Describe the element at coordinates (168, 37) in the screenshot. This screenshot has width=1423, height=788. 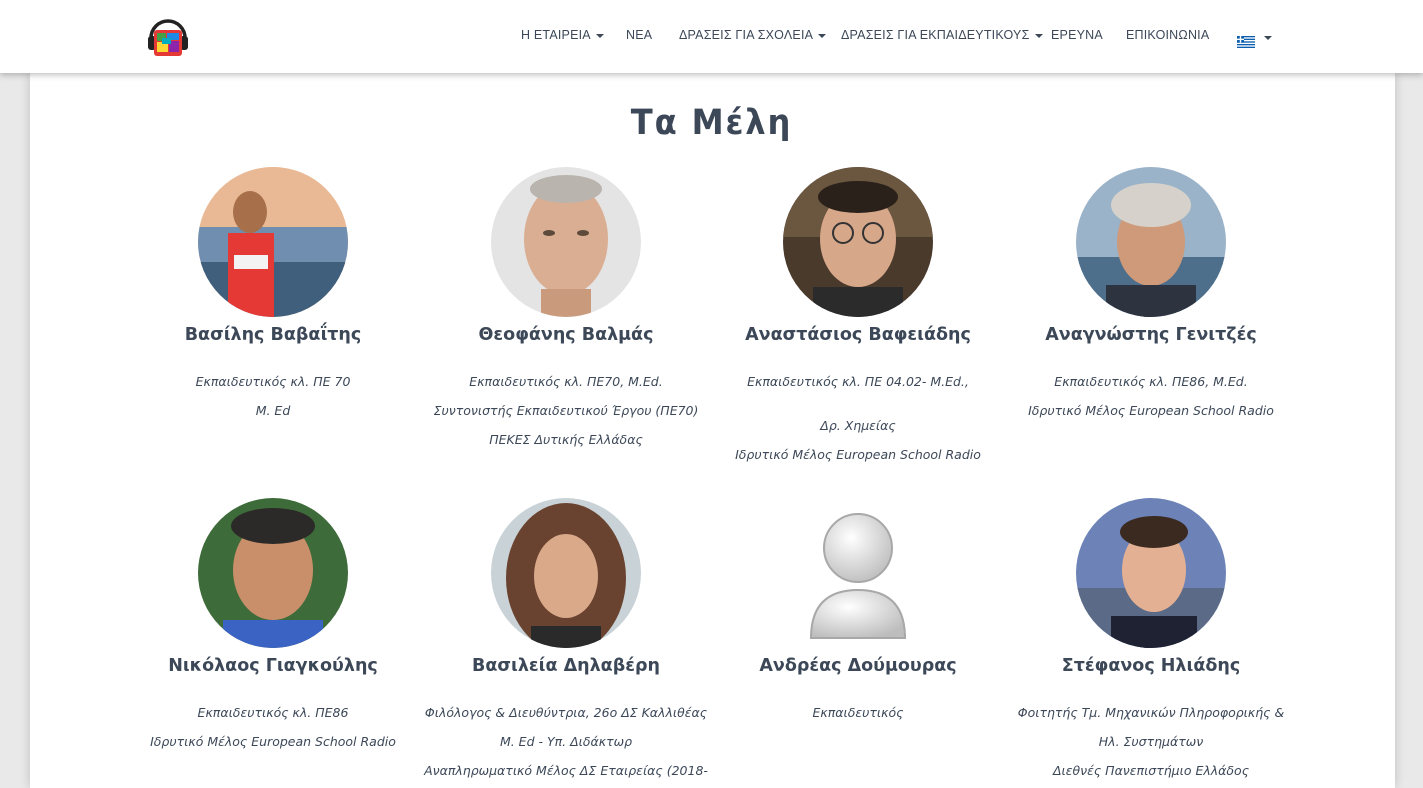
I see `site-logo` at that location.